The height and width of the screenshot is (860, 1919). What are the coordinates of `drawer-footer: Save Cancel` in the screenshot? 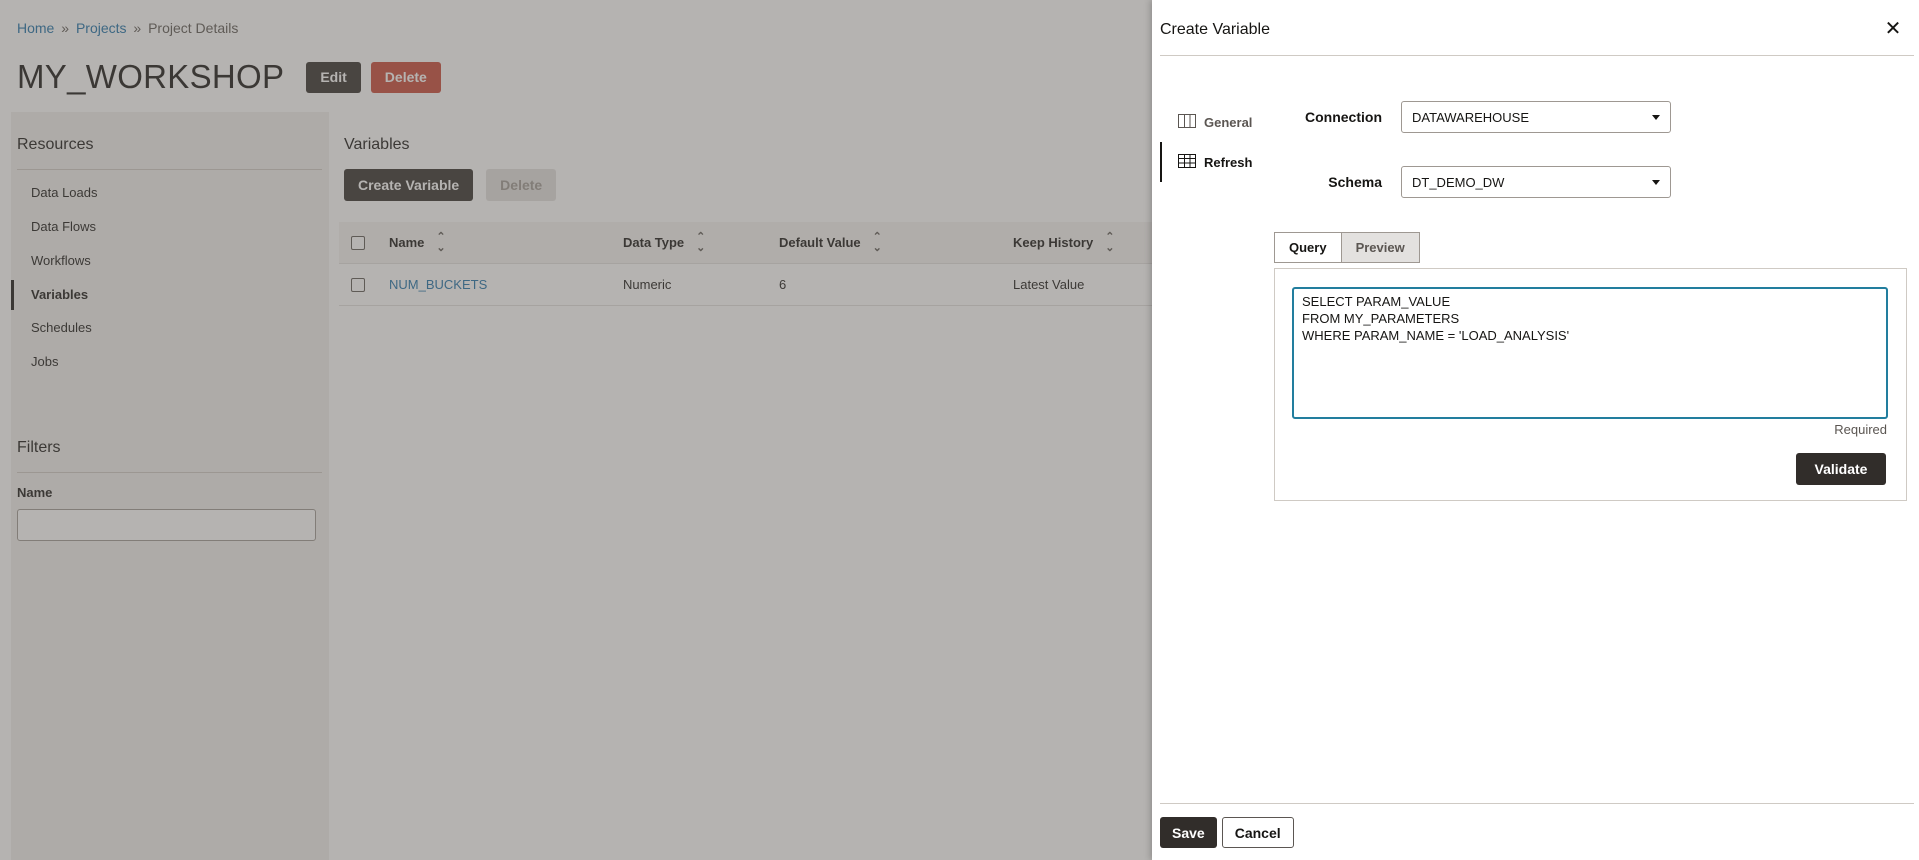 It's located at (1227, 832).